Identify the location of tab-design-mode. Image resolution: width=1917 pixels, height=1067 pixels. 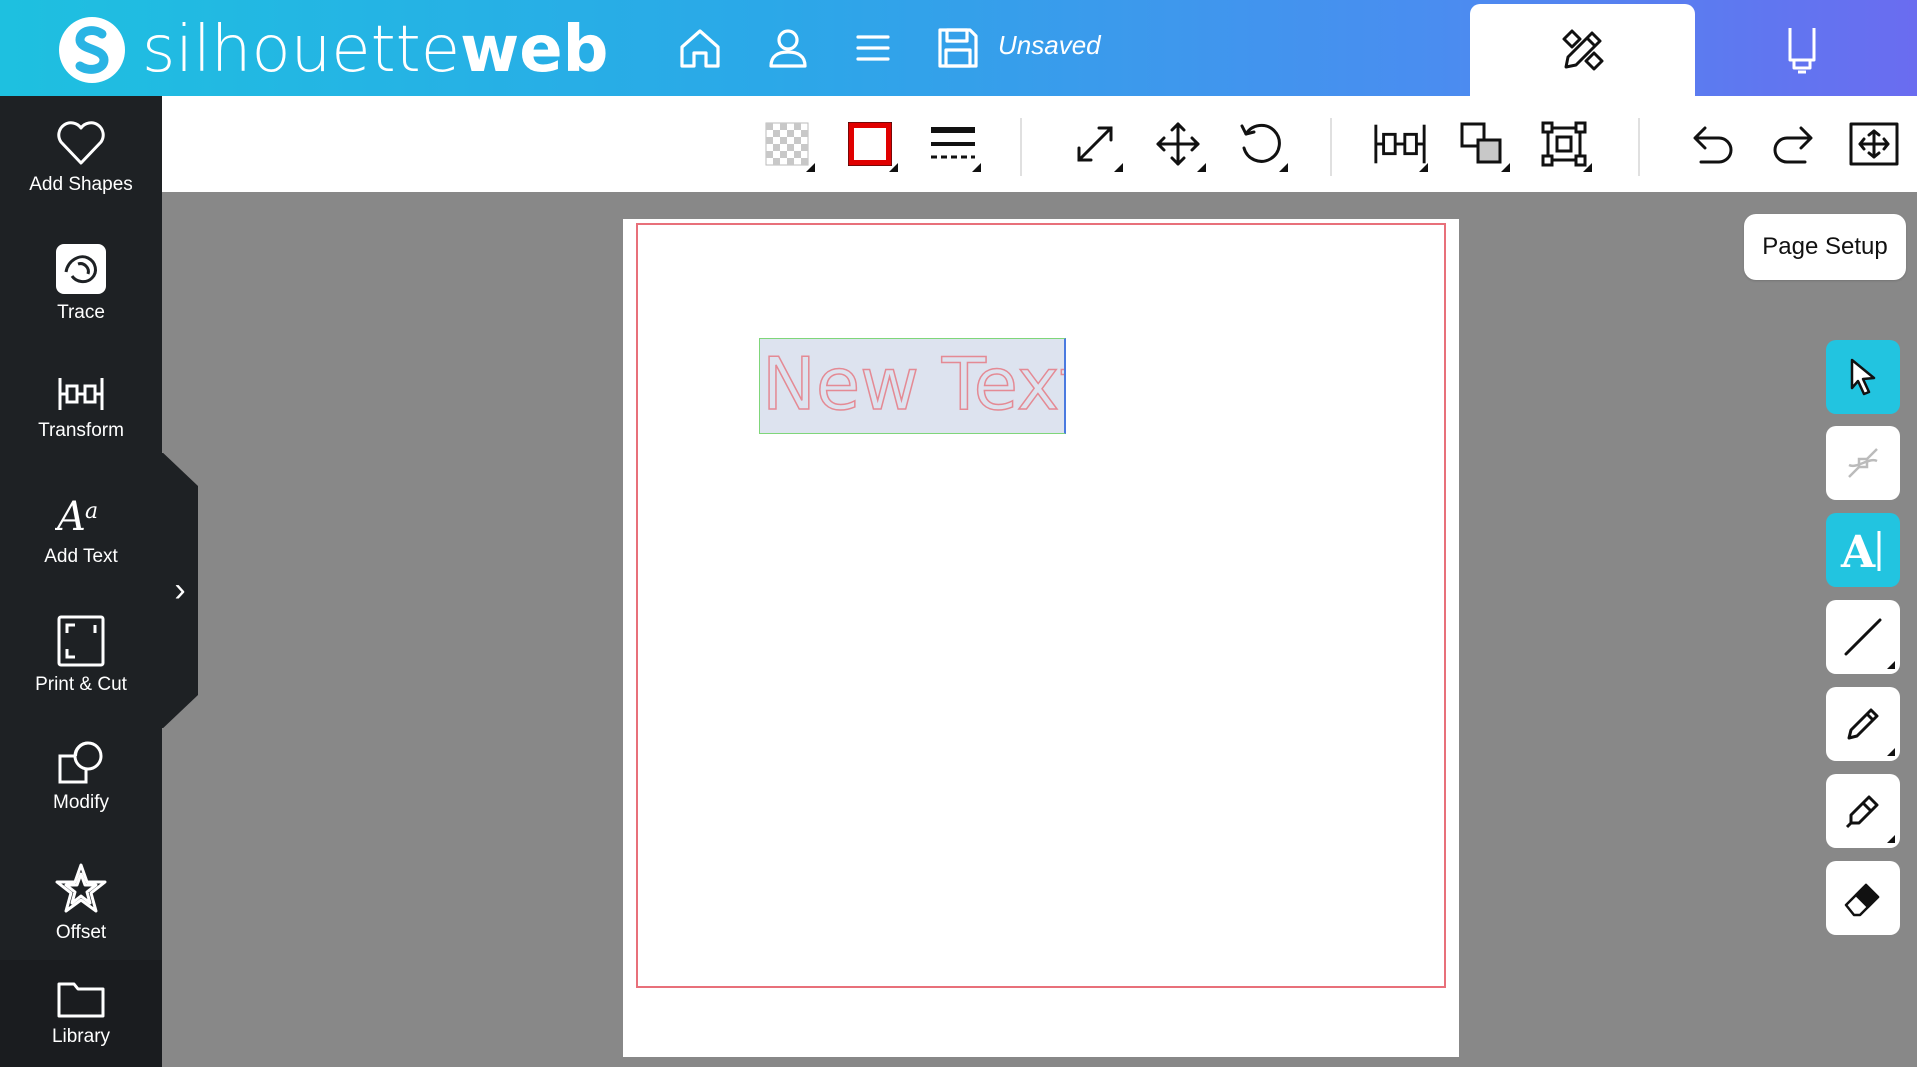
(1582, 50).